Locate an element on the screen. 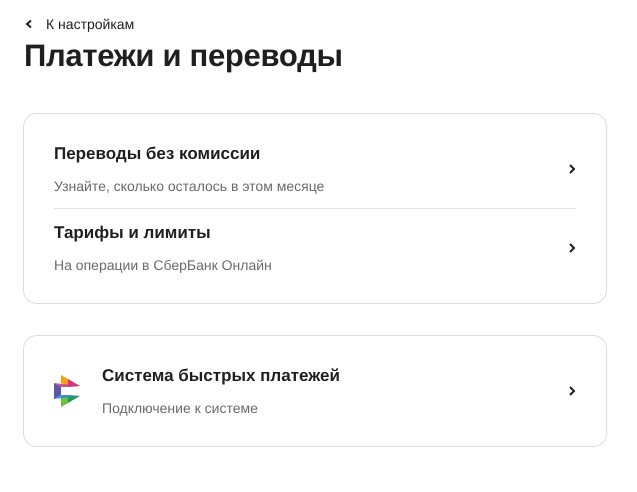 The width and height of the screenshot is (637, 492). menu-item: Переводы без комиссии Узнайте, сколько осталось в этом месяце is located at coordinates (315, 169).